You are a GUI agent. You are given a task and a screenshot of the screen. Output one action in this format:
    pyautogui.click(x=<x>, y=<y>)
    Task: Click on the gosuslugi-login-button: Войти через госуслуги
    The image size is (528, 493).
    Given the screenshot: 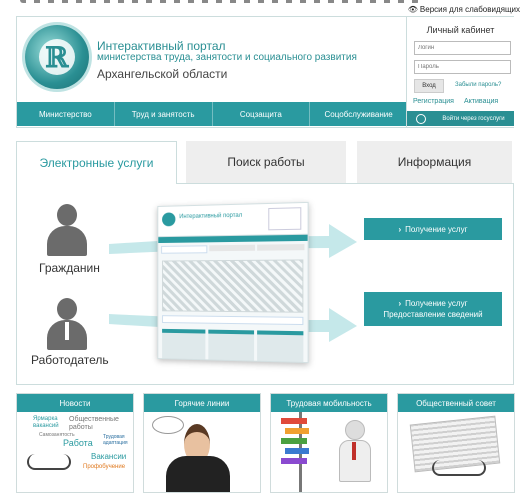 What is the action you would take?
    pyautogui.click(x=460, y=118)
    